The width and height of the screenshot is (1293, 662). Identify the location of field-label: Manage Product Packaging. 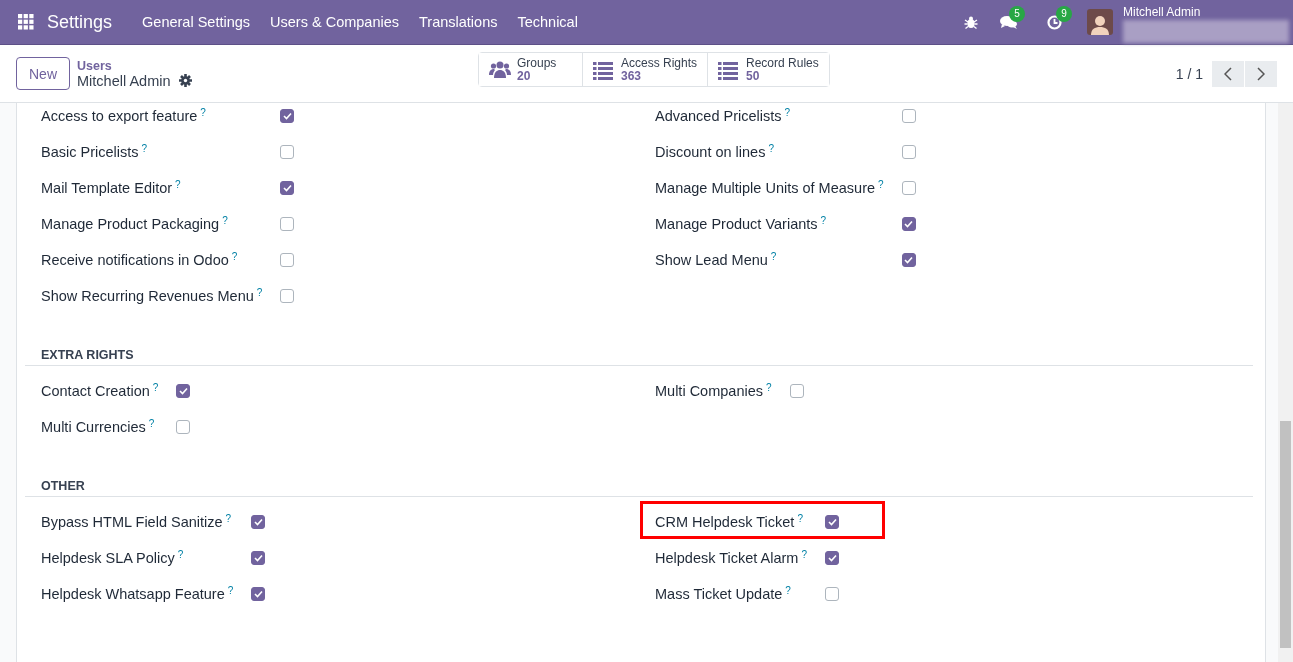
(130, 224).